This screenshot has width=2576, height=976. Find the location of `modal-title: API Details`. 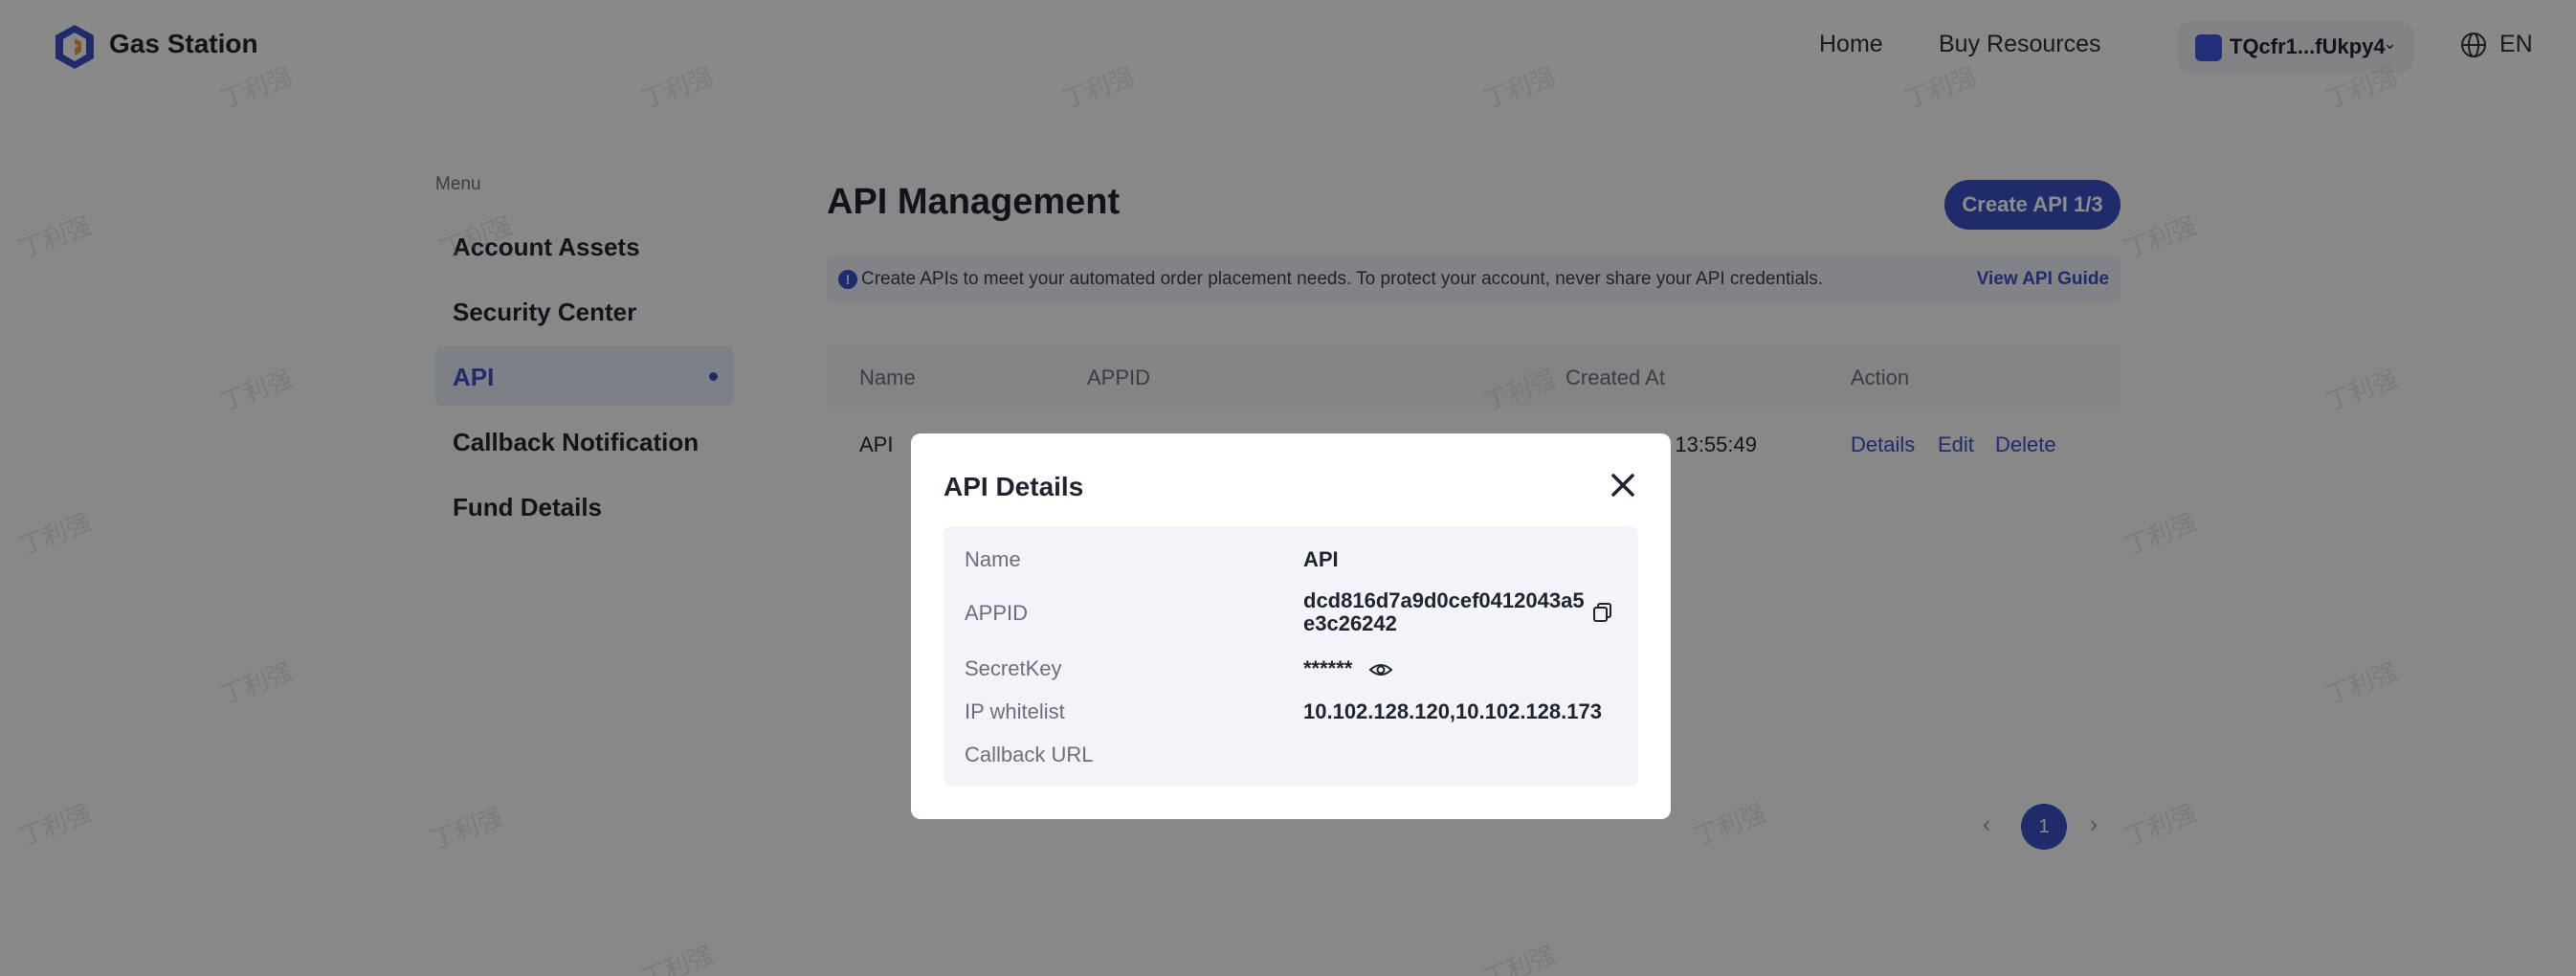

modal-title: API Details is located at coordinates (1014, 487).